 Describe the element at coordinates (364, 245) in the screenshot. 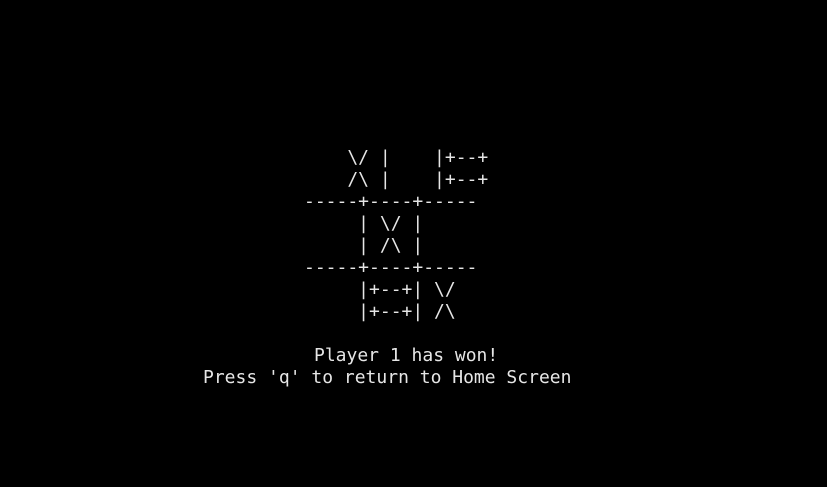

I see `board-row-2-bottom: | /\ |` at that location.